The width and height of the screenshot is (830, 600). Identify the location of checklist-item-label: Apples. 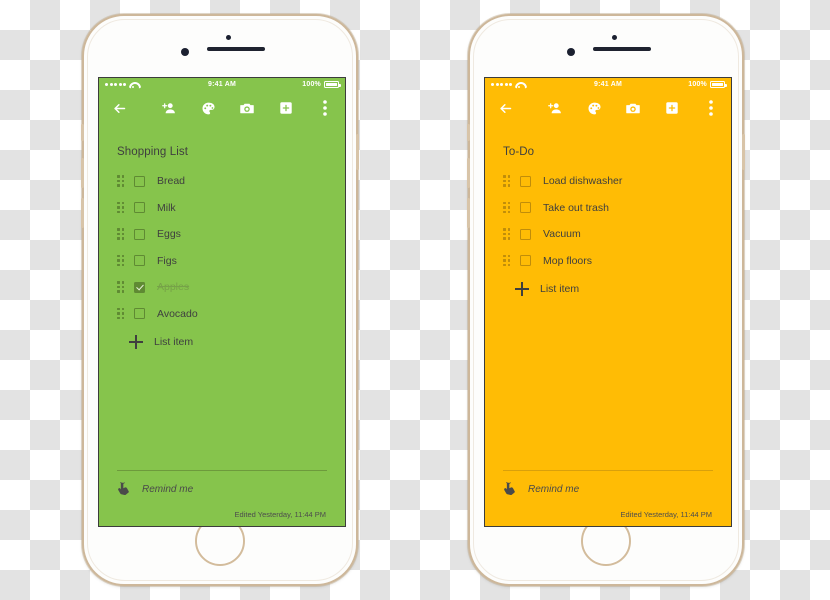
(173, 287).